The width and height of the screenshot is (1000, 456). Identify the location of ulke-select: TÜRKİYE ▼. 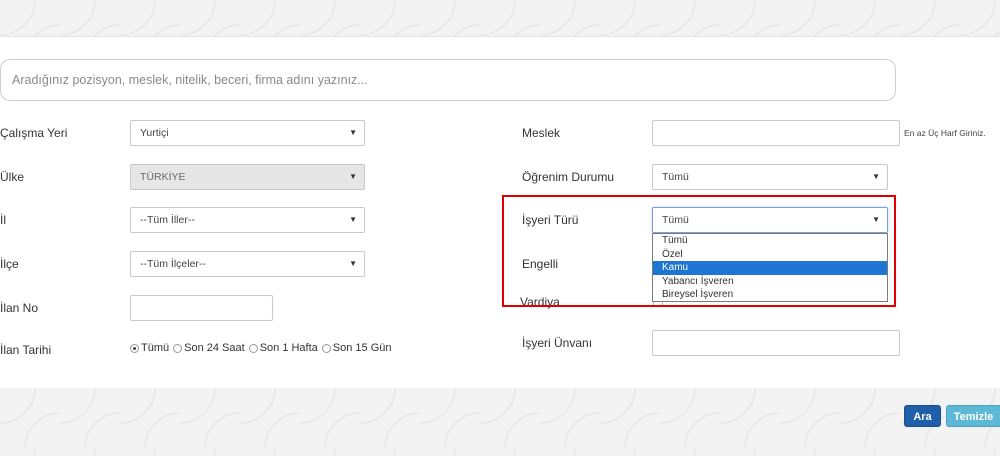
(247, 177).